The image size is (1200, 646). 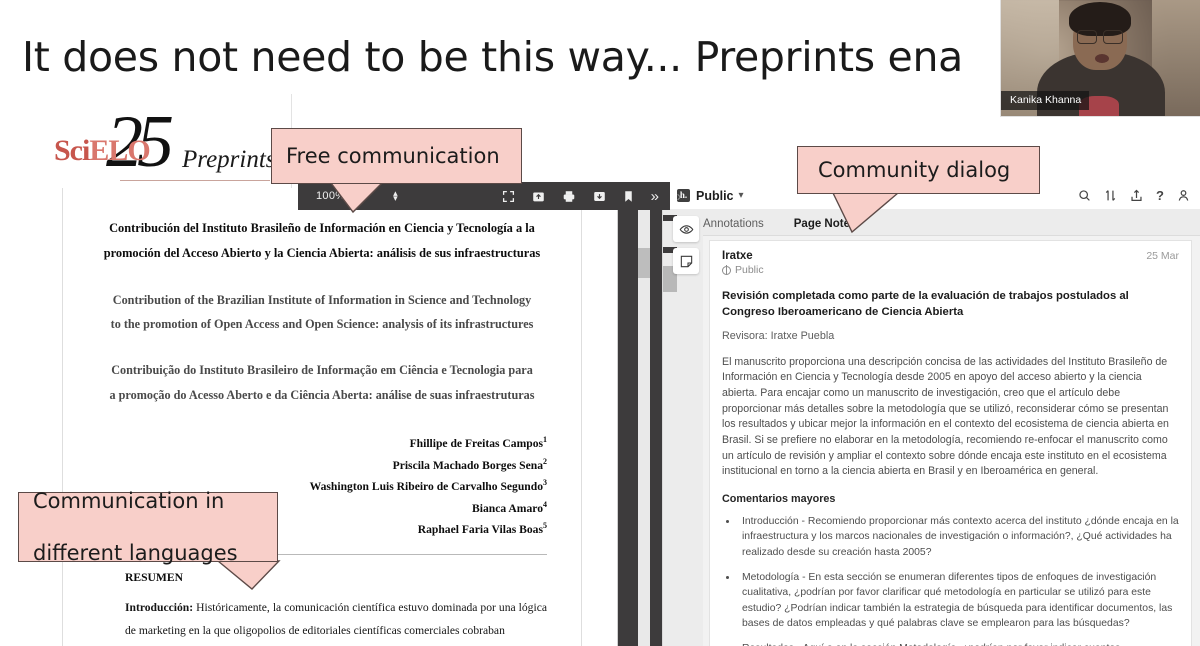 I want to click on callout-different-languages: Communication in different languages, so click(x=148, y=527).